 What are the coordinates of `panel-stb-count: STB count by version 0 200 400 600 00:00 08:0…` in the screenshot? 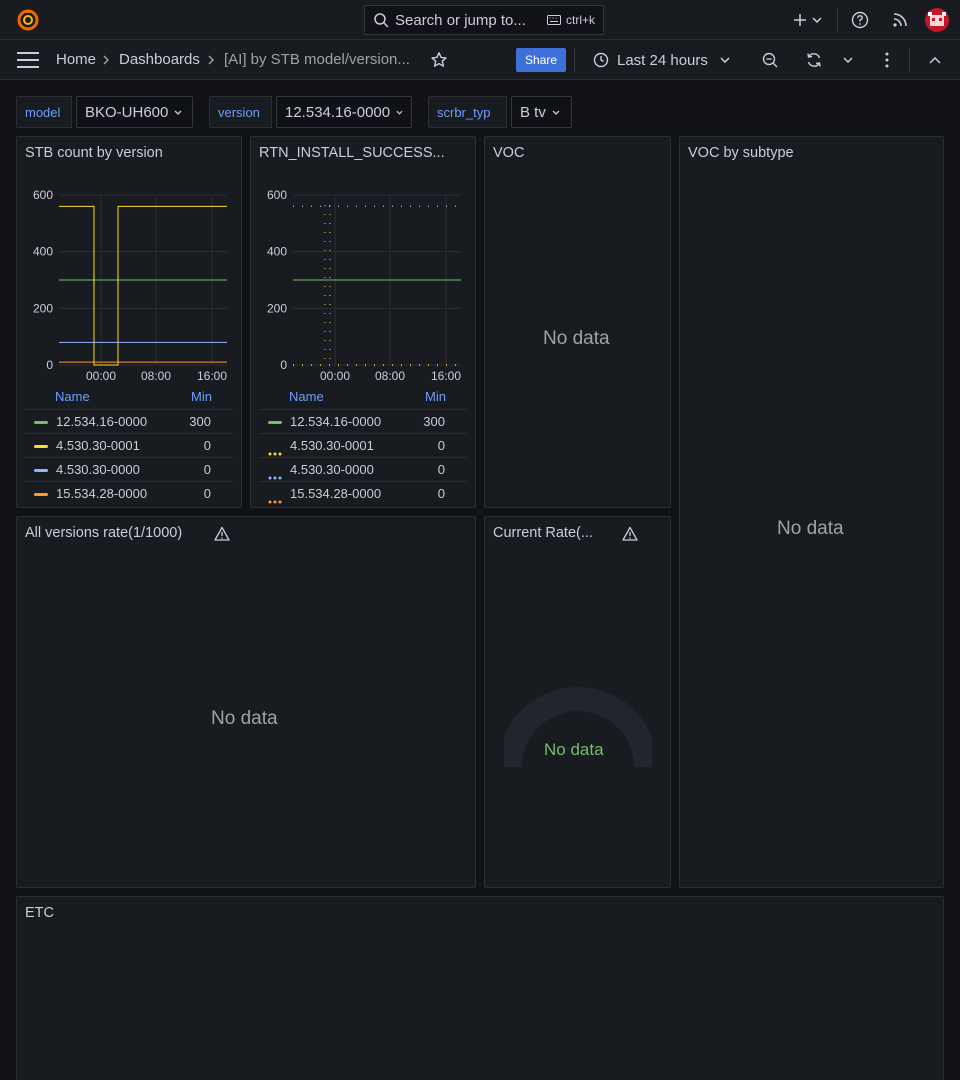 It's located at (129, 322).